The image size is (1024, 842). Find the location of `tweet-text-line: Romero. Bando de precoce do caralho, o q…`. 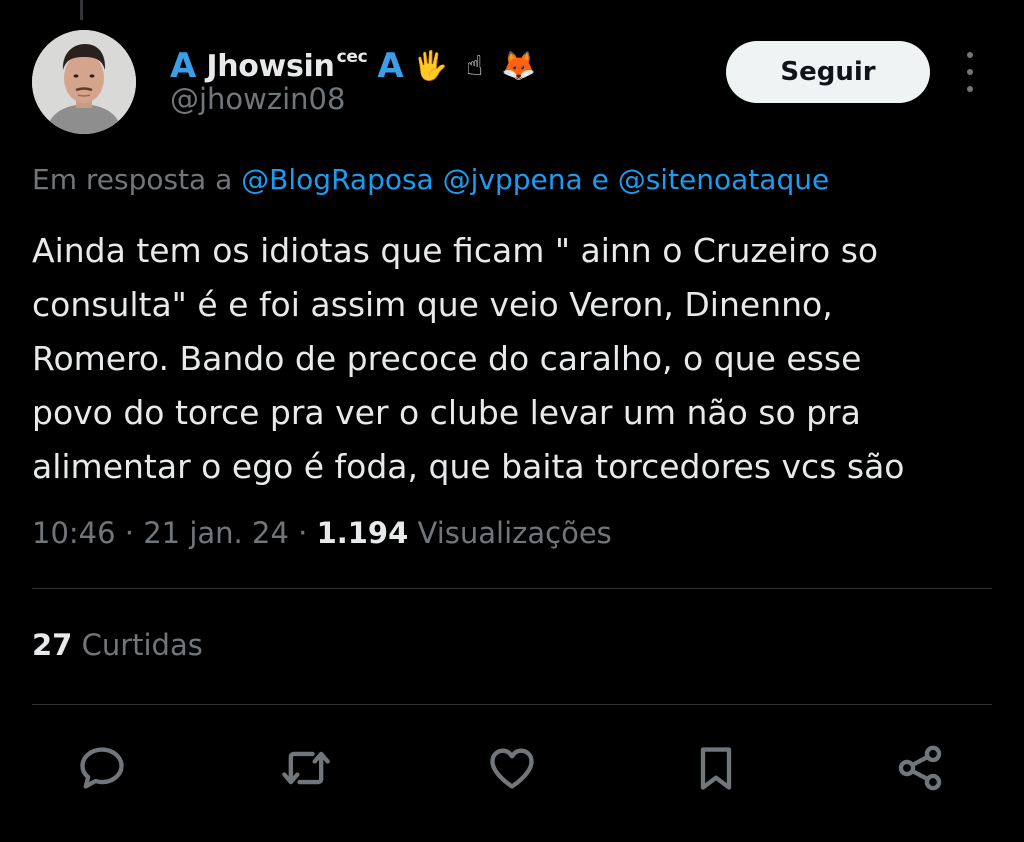

tweet-text-line: Romero. Bando de precoce do caralho, o q… is located at coordinates (447, 358).